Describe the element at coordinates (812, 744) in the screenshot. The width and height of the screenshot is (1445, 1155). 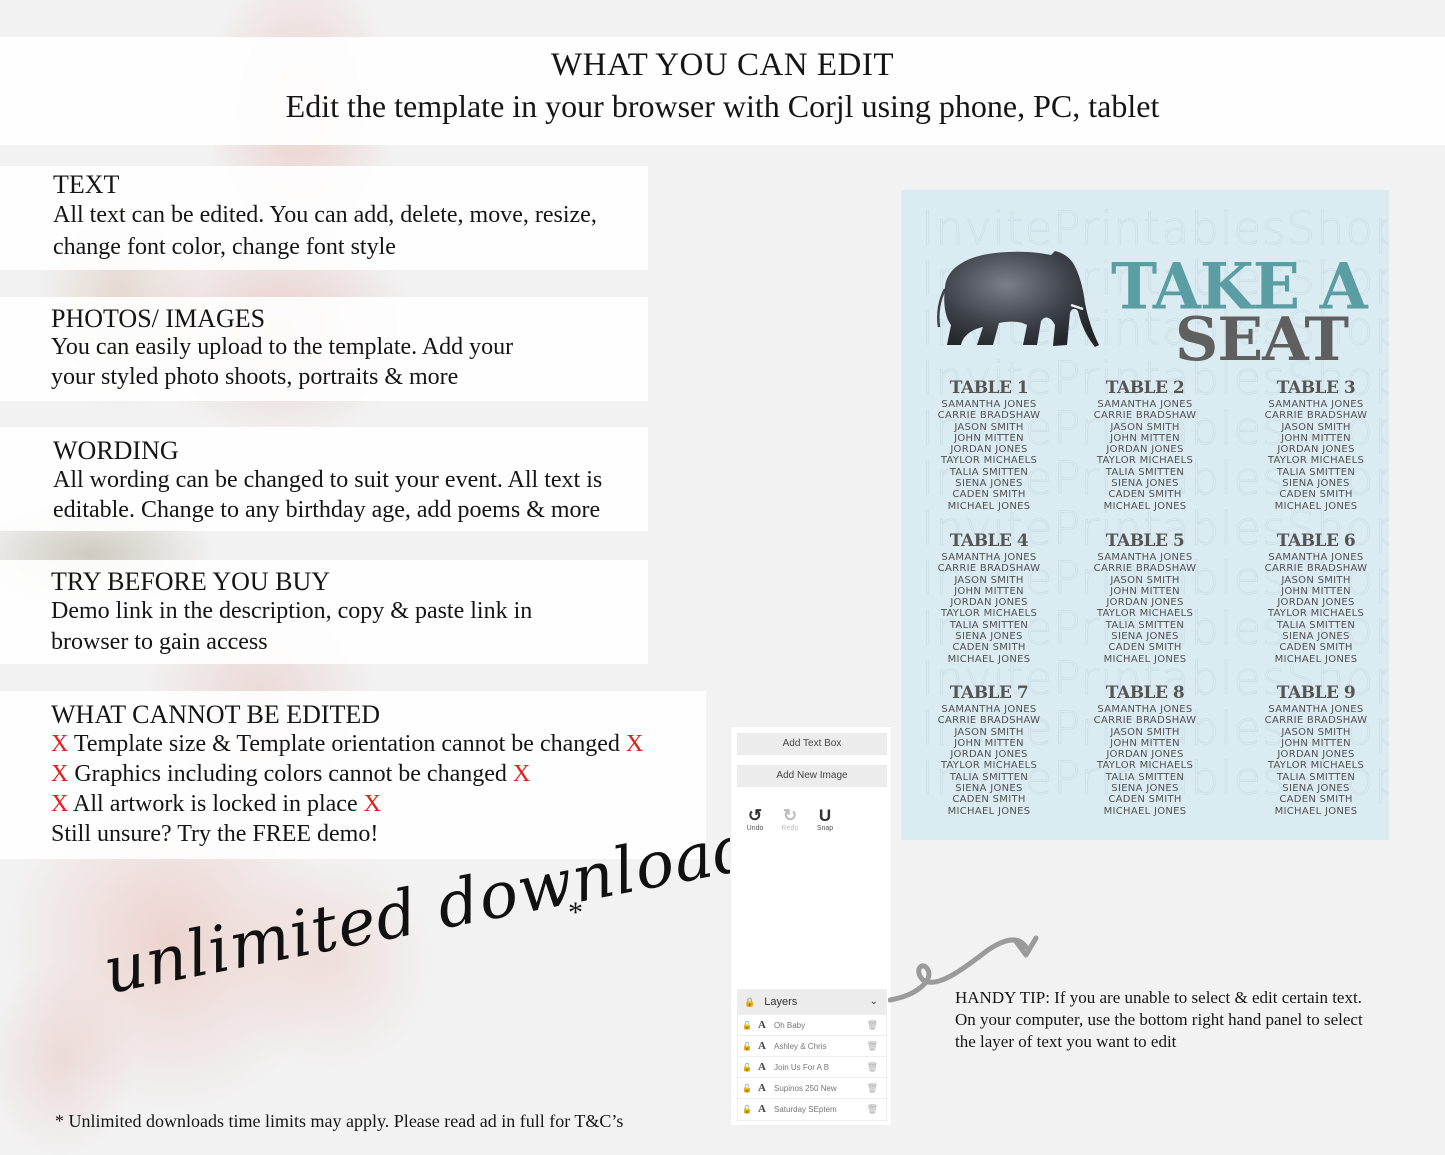
I see `add-text-box-button: Add Text Box` at that location.